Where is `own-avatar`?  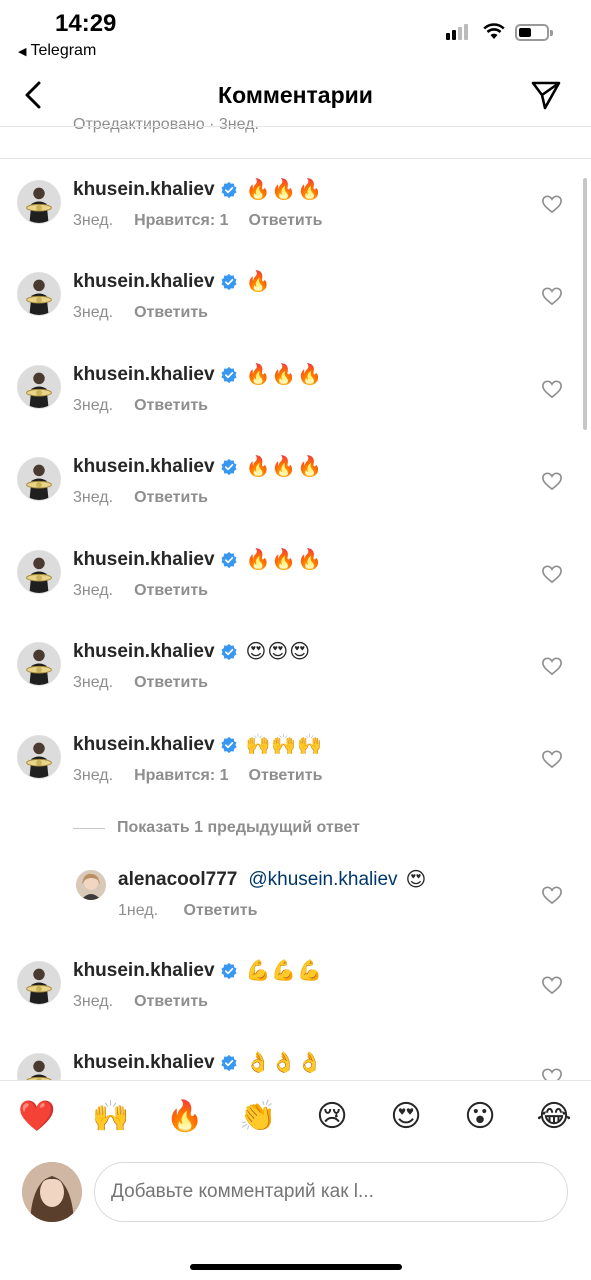
own-avatar is located at coordinates (52, 1192).